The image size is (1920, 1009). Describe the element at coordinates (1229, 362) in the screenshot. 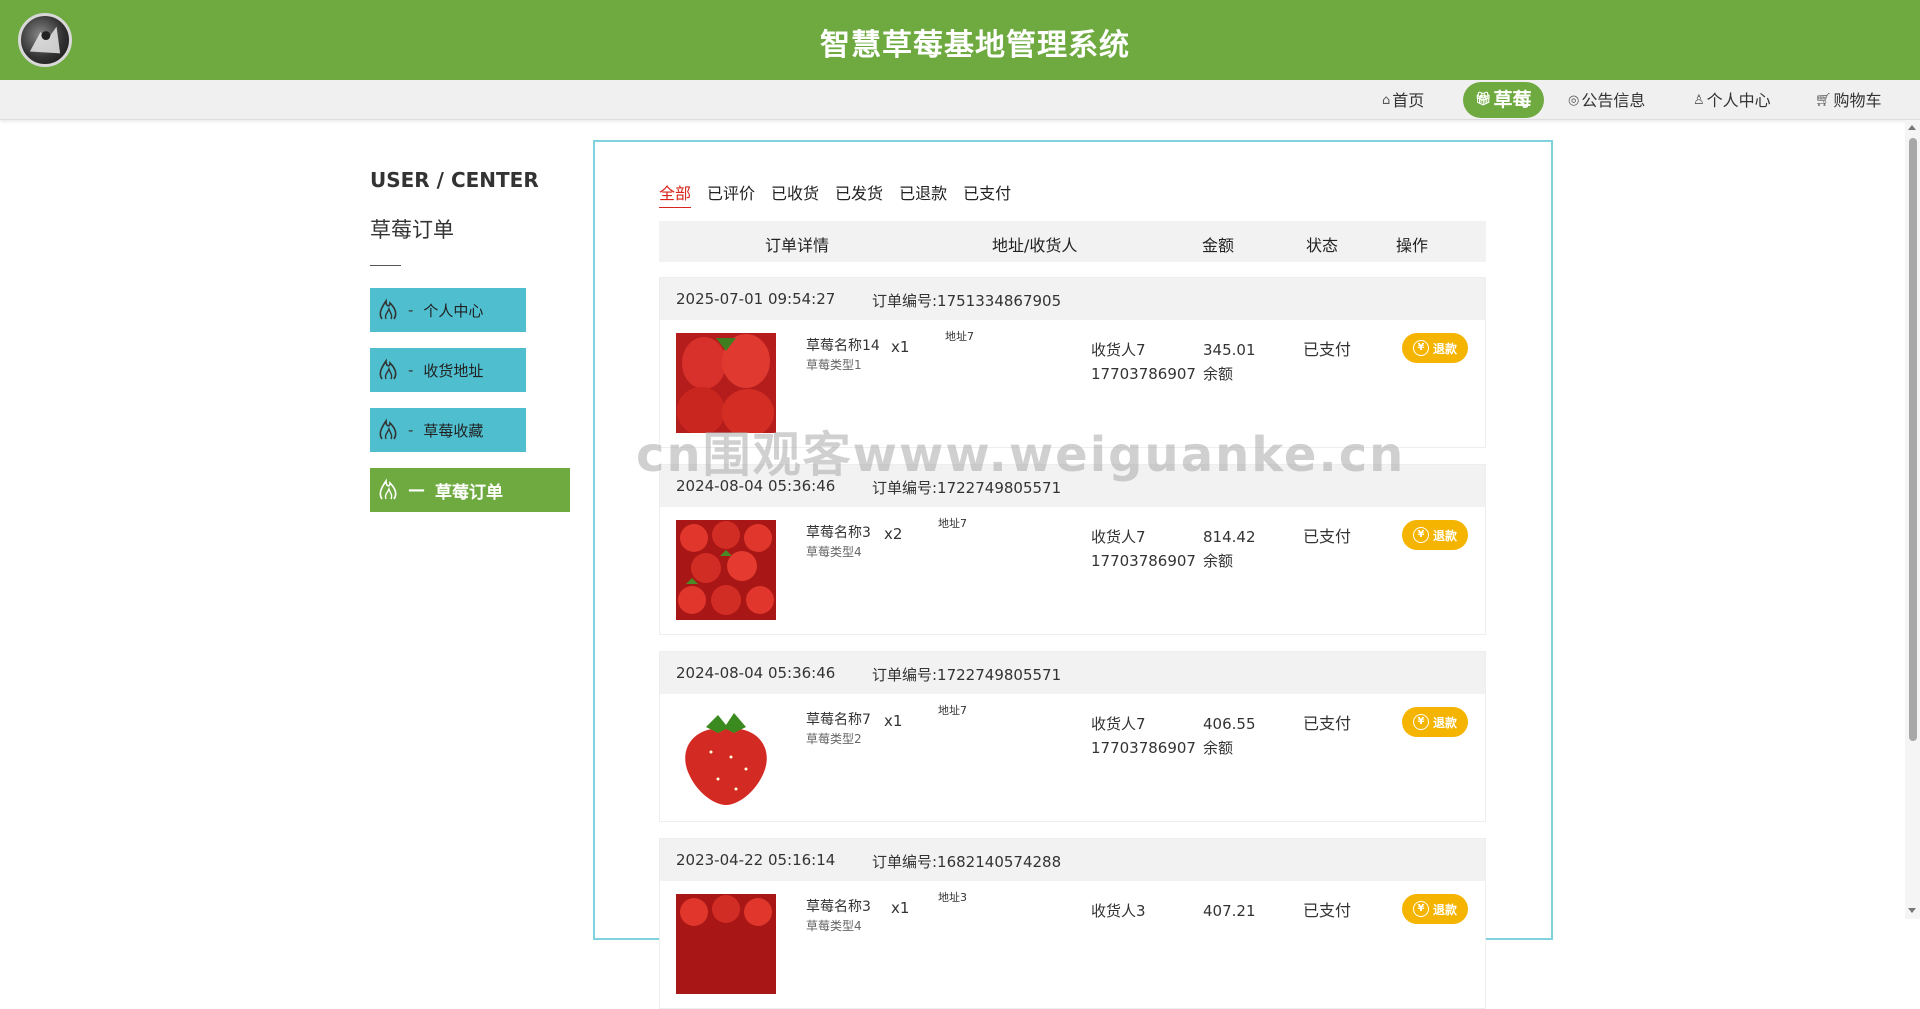

I see `order-amount: 345.01 余额` at that location.